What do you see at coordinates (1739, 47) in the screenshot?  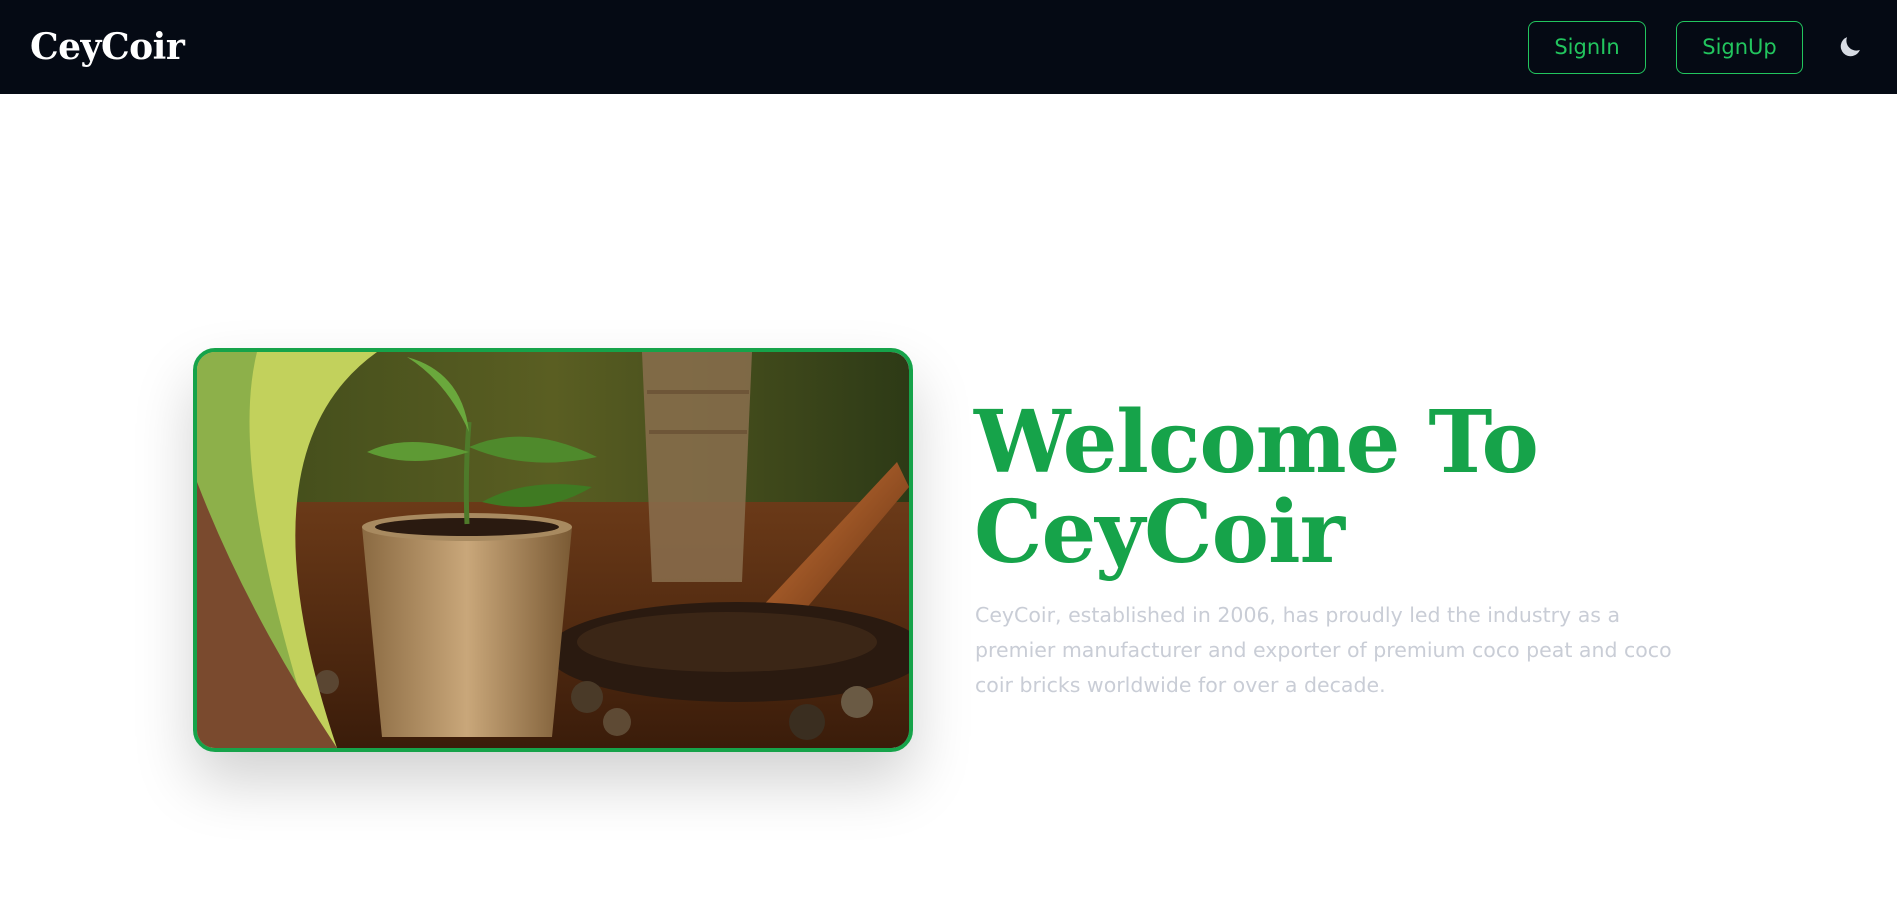 I see `signup-button: SignUp` at bounding box center [1739, 47].